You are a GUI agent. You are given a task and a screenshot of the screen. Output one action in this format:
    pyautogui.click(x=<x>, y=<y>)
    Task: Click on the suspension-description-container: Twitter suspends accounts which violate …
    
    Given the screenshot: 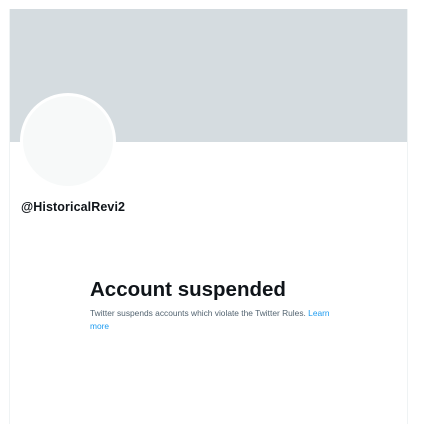 What is the action you would take?
    pyautogui.click(x=212, y=320)
    